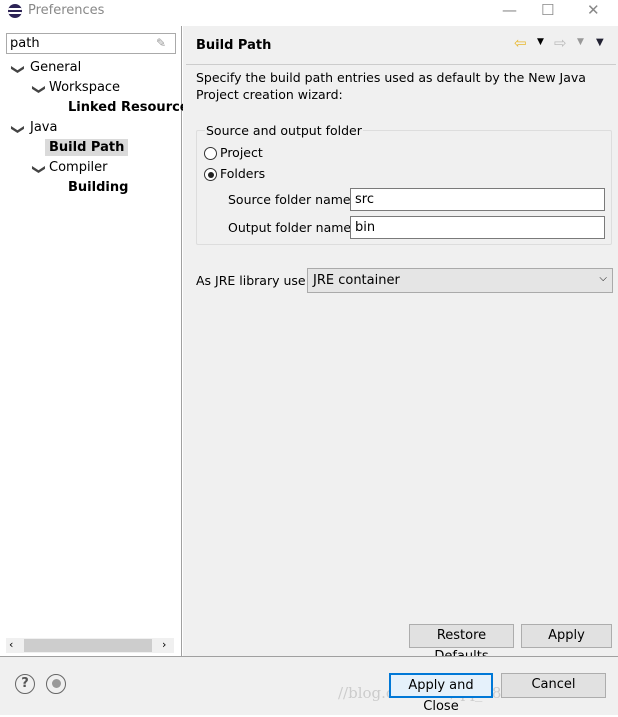 This screenshot has width=618, height=717. What do you see at coordinates (38, 89) in the screenshot?
I see `expand-workspace-icon: ❯` at bounding box center [38, 89].